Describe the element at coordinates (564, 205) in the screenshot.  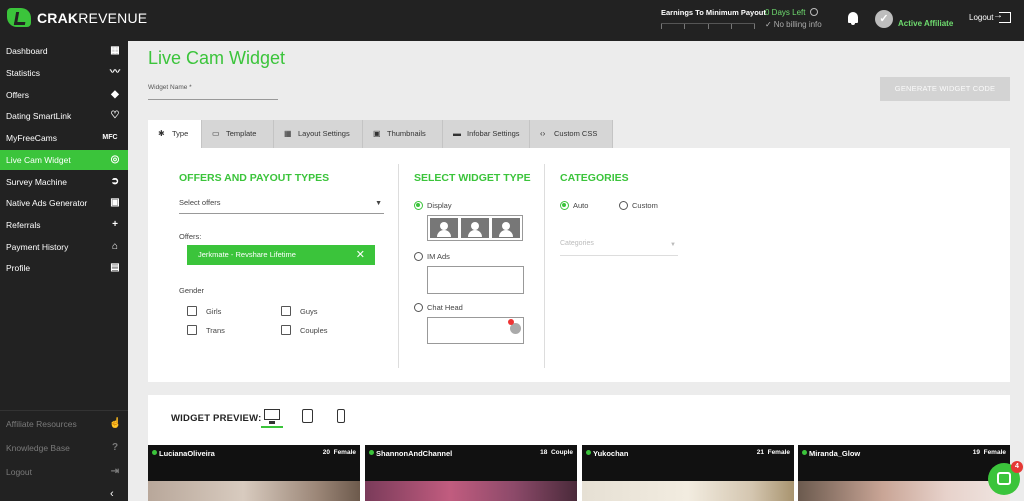
I see `category-auto-radio` at that location.